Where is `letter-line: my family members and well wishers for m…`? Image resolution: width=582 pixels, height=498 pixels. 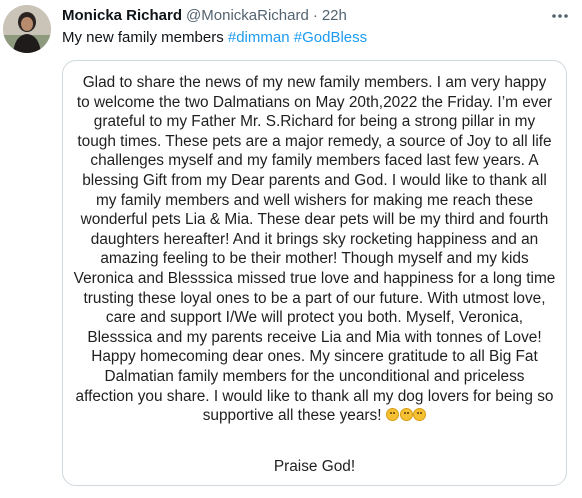
letter-line: my family members and well wishers for m… is located at coordinates (314, 200).